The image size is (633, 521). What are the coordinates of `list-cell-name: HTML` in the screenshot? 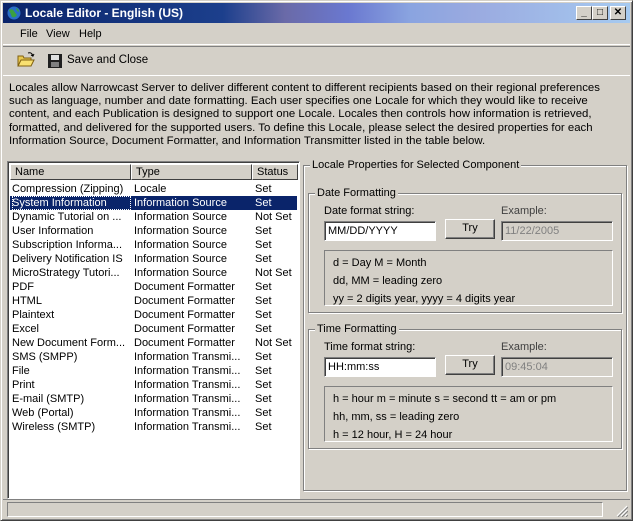 It's located at (27, 301).